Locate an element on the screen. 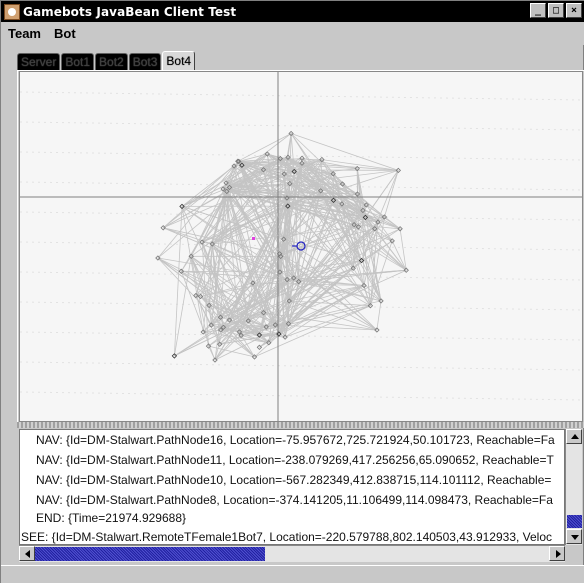  scroll-down-button is located at coordinates (574, 536).